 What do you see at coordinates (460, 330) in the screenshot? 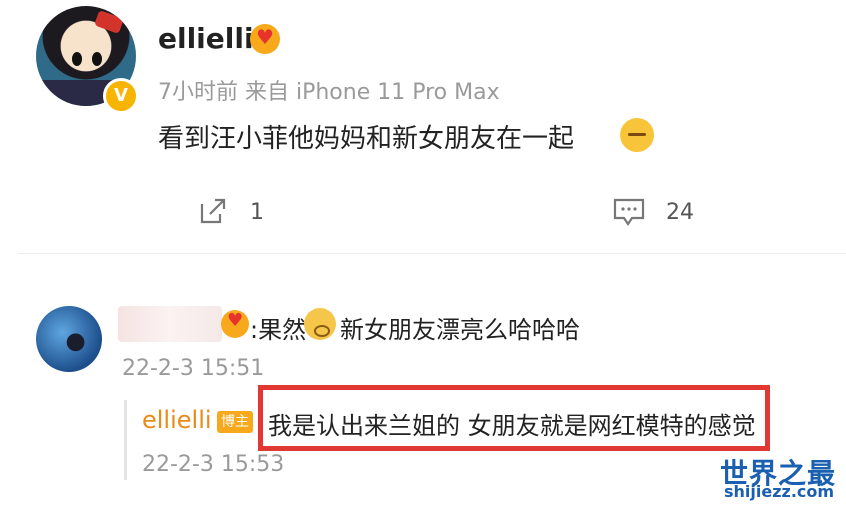
I see `comment-text: 新女朋友漂亮么哈哈哈` at bounding box center [460, 330].